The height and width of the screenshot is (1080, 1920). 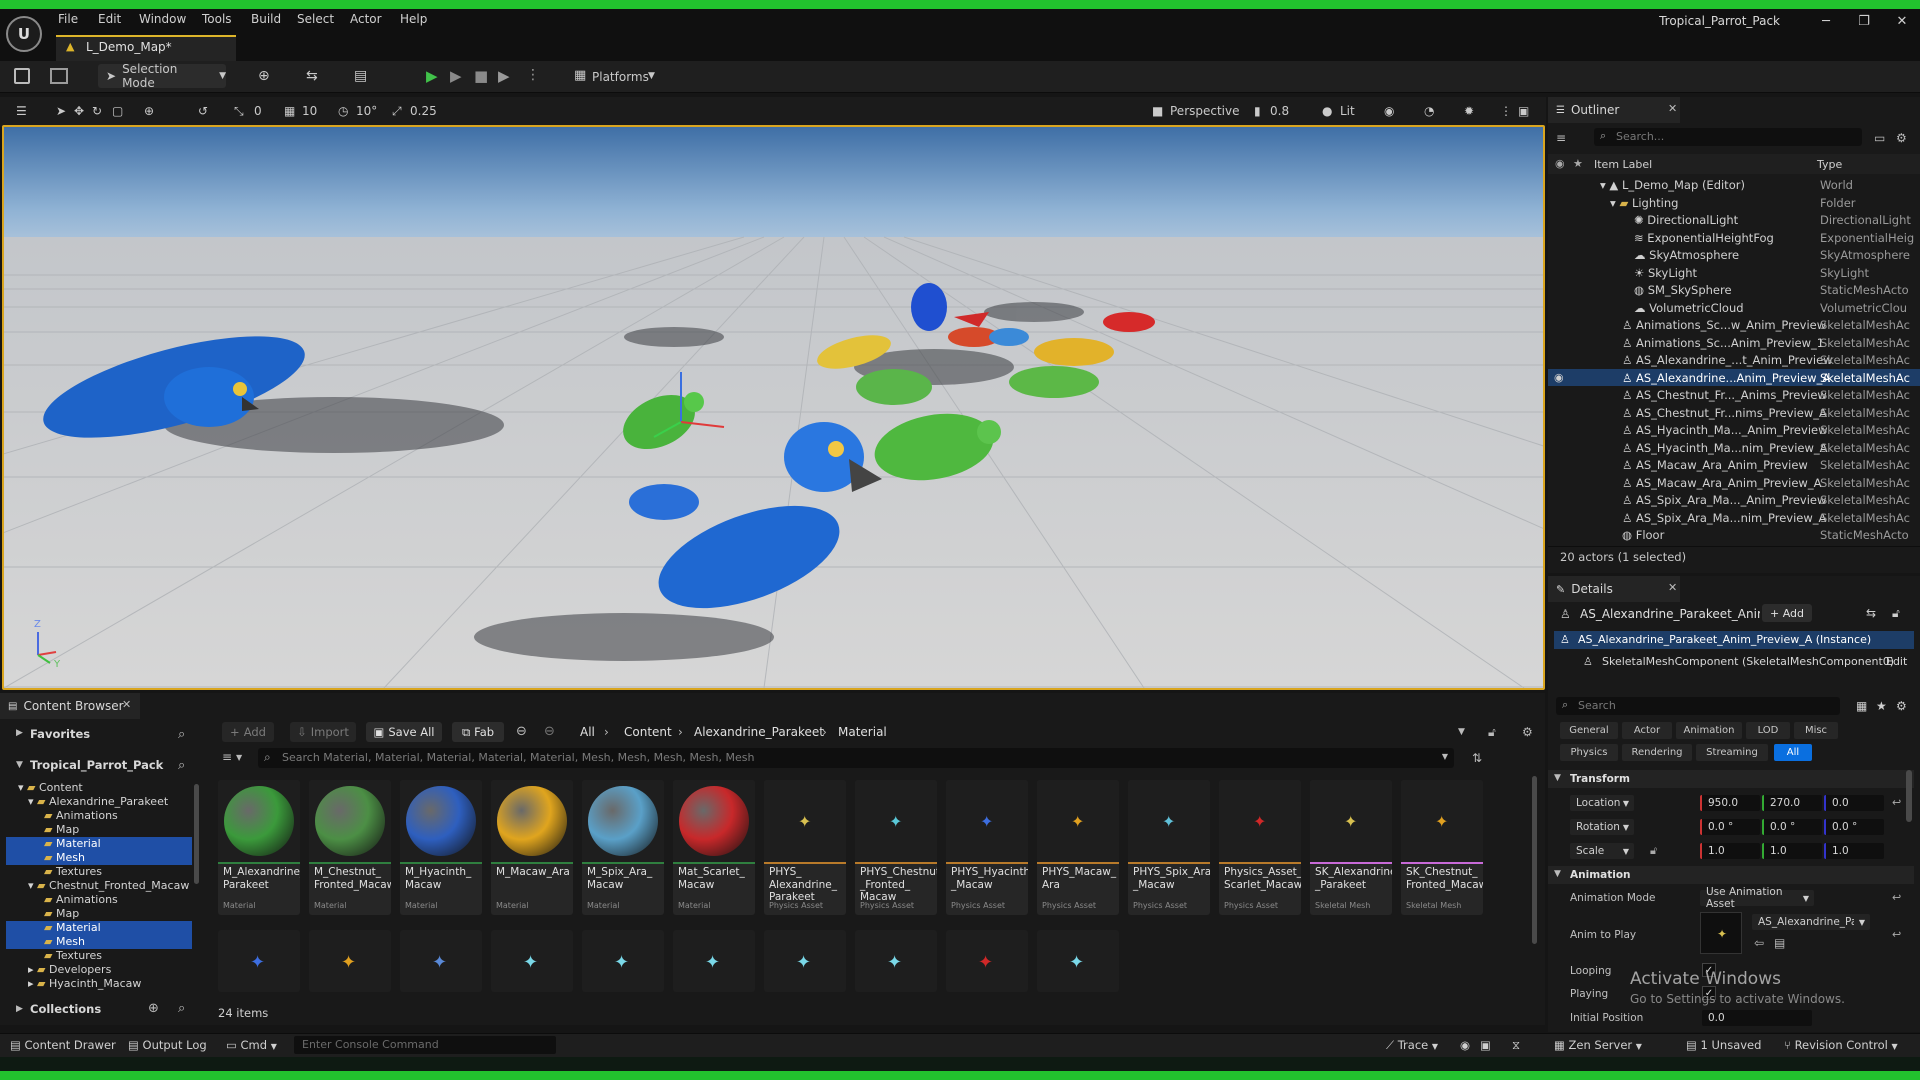 What do you see at coordinates (549, 731) in the screenshot?
I see `history-forward-icon: ⊖` at bounding box center [549, 731].